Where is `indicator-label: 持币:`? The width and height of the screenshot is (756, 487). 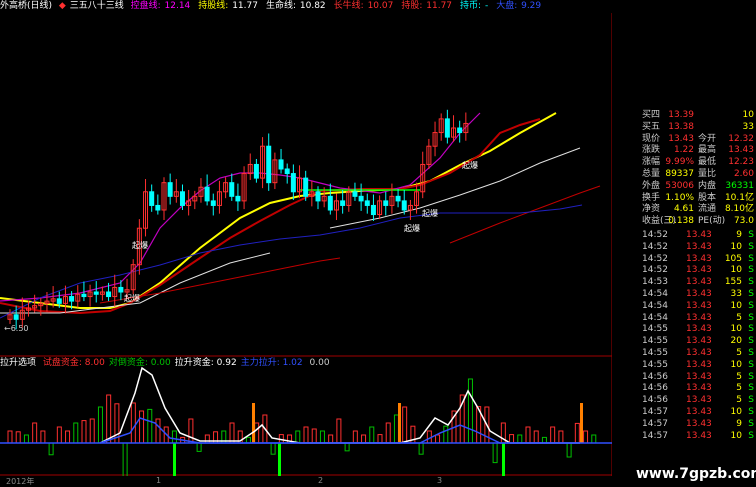
indicator-label: 持币: is located at coordinates (471, 6).